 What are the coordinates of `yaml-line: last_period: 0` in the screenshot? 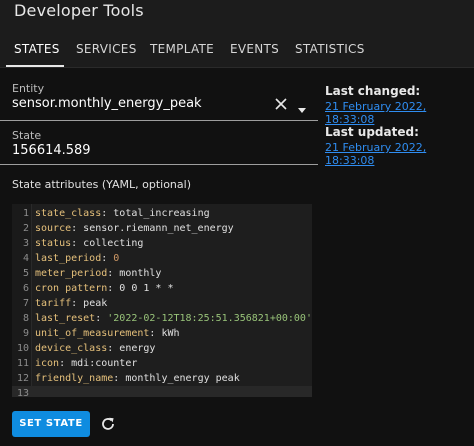 It's located at (77, 258).